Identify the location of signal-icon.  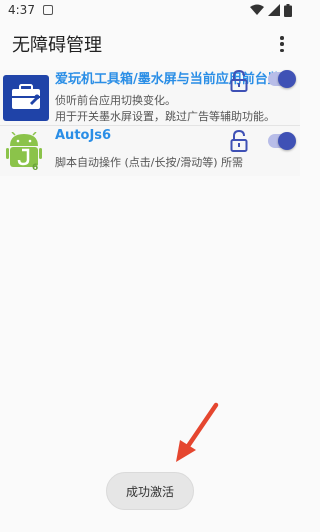
(274, 10).